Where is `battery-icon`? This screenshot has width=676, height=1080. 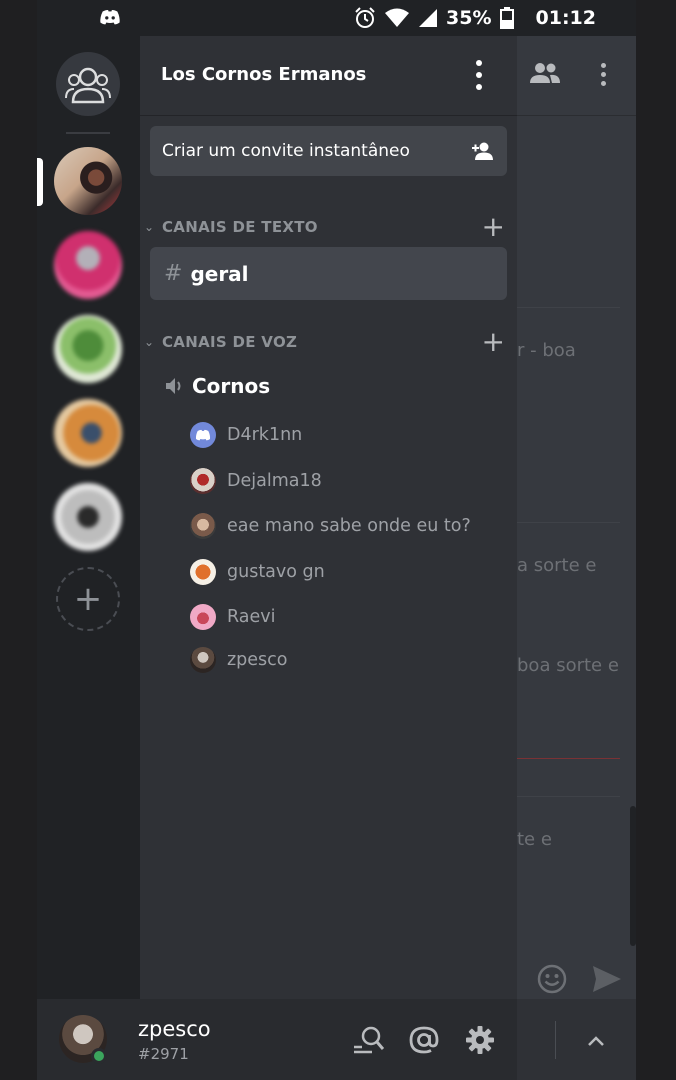
battery-icon is located at coordinates (506, 18).